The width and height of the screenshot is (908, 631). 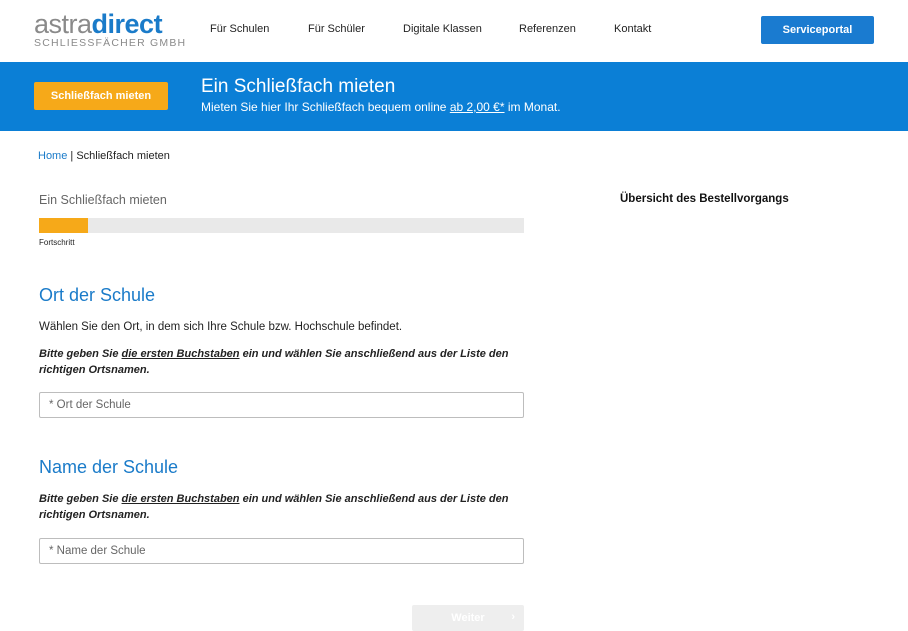 I want to click on progress-label: Fortschritt, so click(x=57, y=242).